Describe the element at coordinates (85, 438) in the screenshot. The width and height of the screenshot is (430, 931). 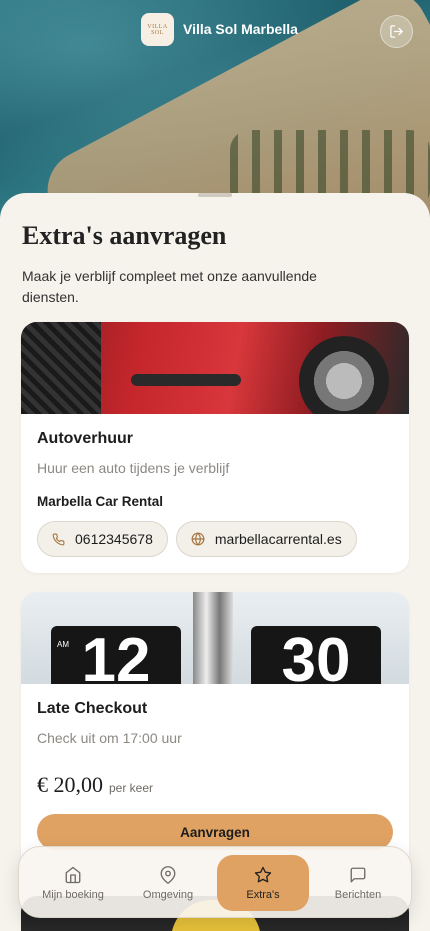
I see `service-title: Autoverhuur` at that location.